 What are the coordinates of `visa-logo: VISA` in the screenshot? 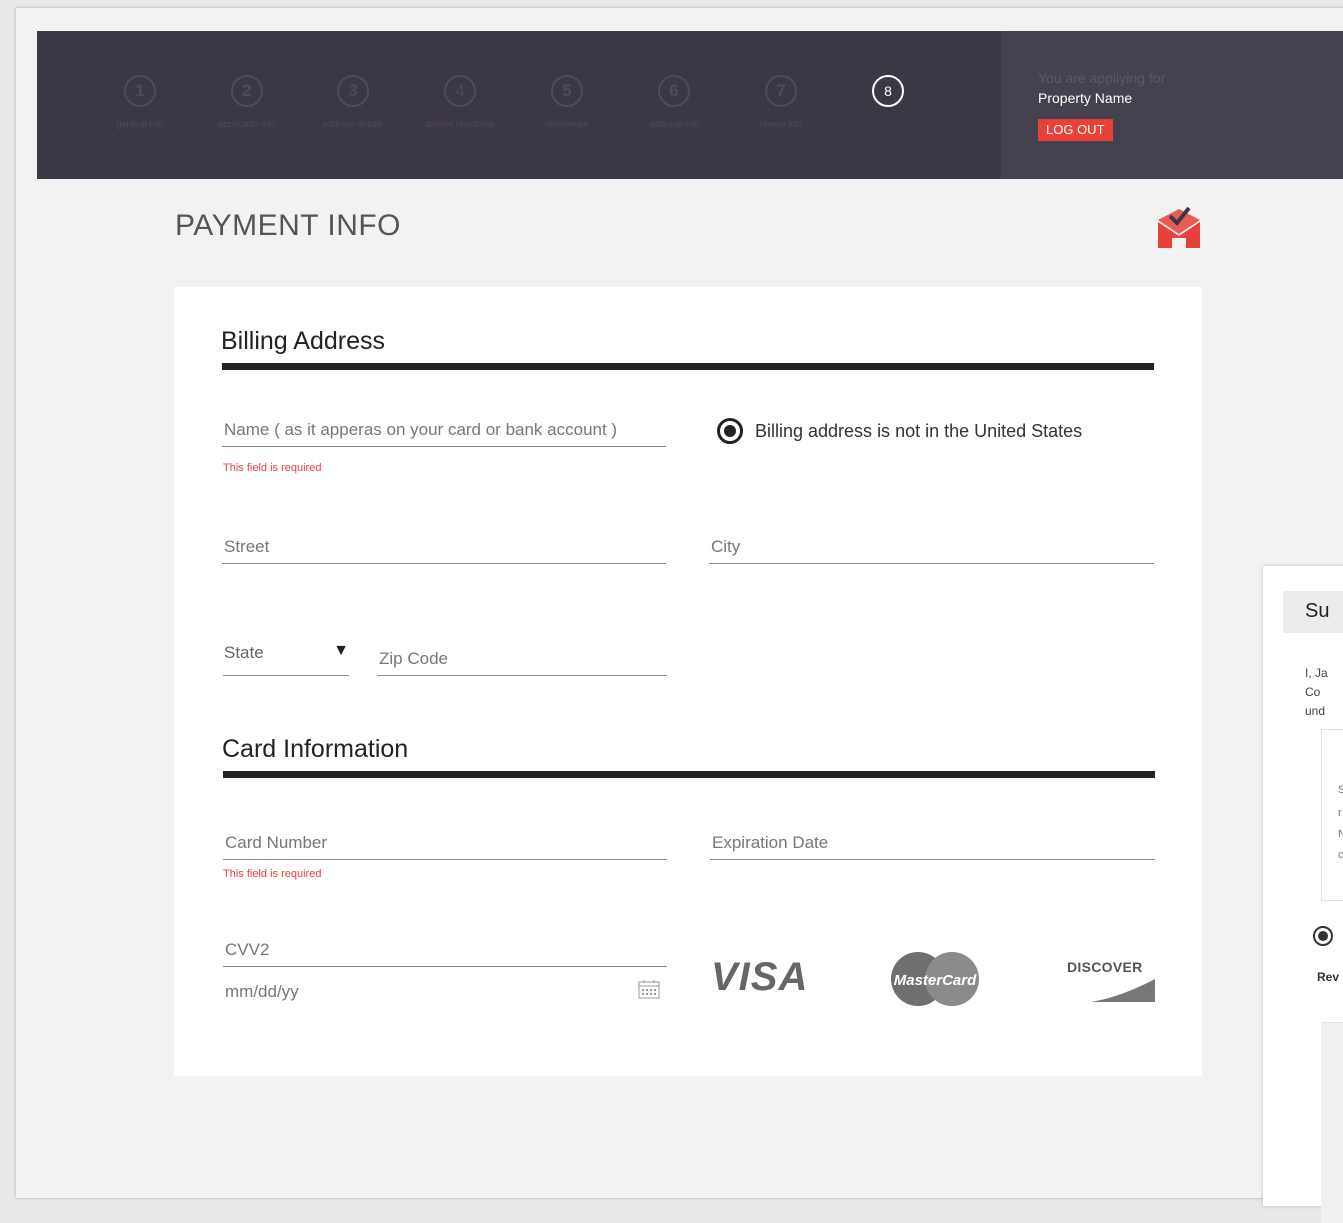 It's located at (760, 977).